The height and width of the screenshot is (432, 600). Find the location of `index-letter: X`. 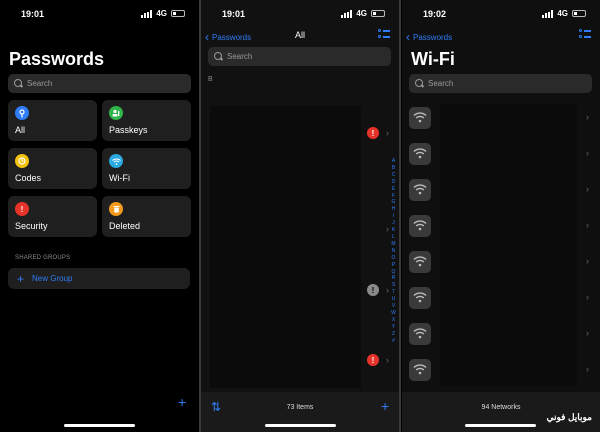

index-letter: X is located at coordinates (393, 320).